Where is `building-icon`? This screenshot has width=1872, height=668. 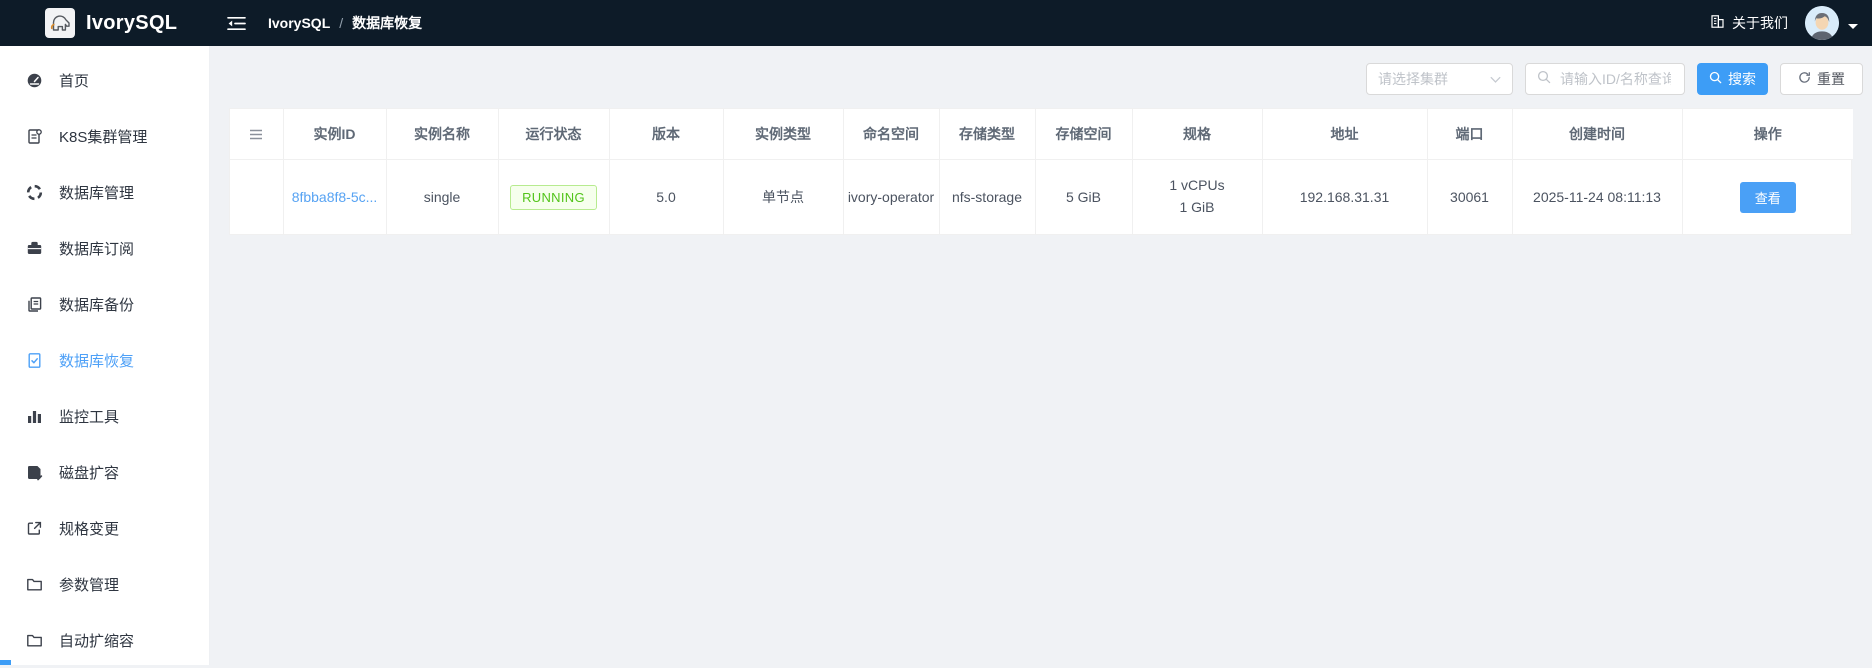
building-icon is located at coordinates (1717, 23).